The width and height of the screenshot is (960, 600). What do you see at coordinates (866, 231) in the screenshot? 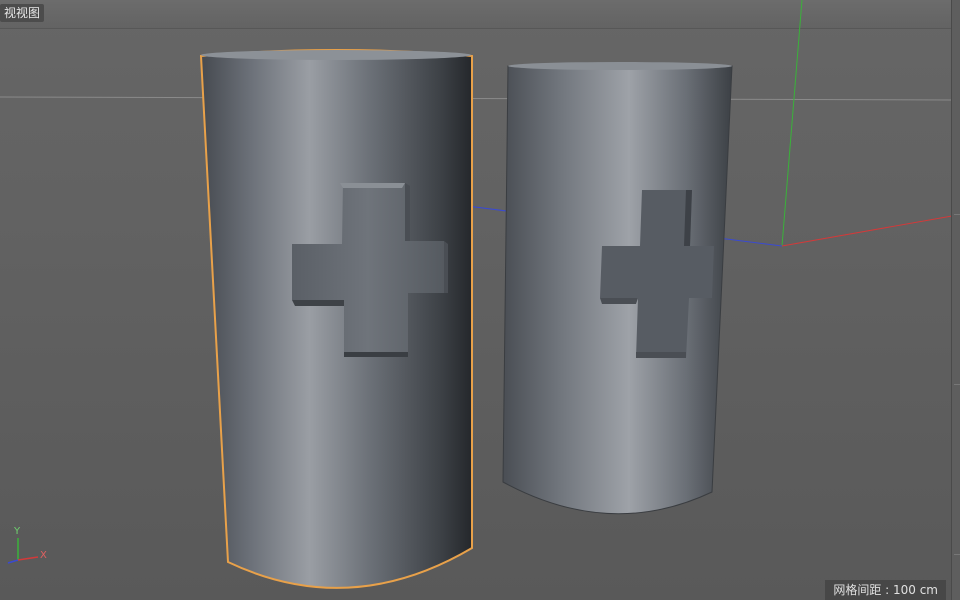
I see `world-axis-x` at bounding box center [866, 231].